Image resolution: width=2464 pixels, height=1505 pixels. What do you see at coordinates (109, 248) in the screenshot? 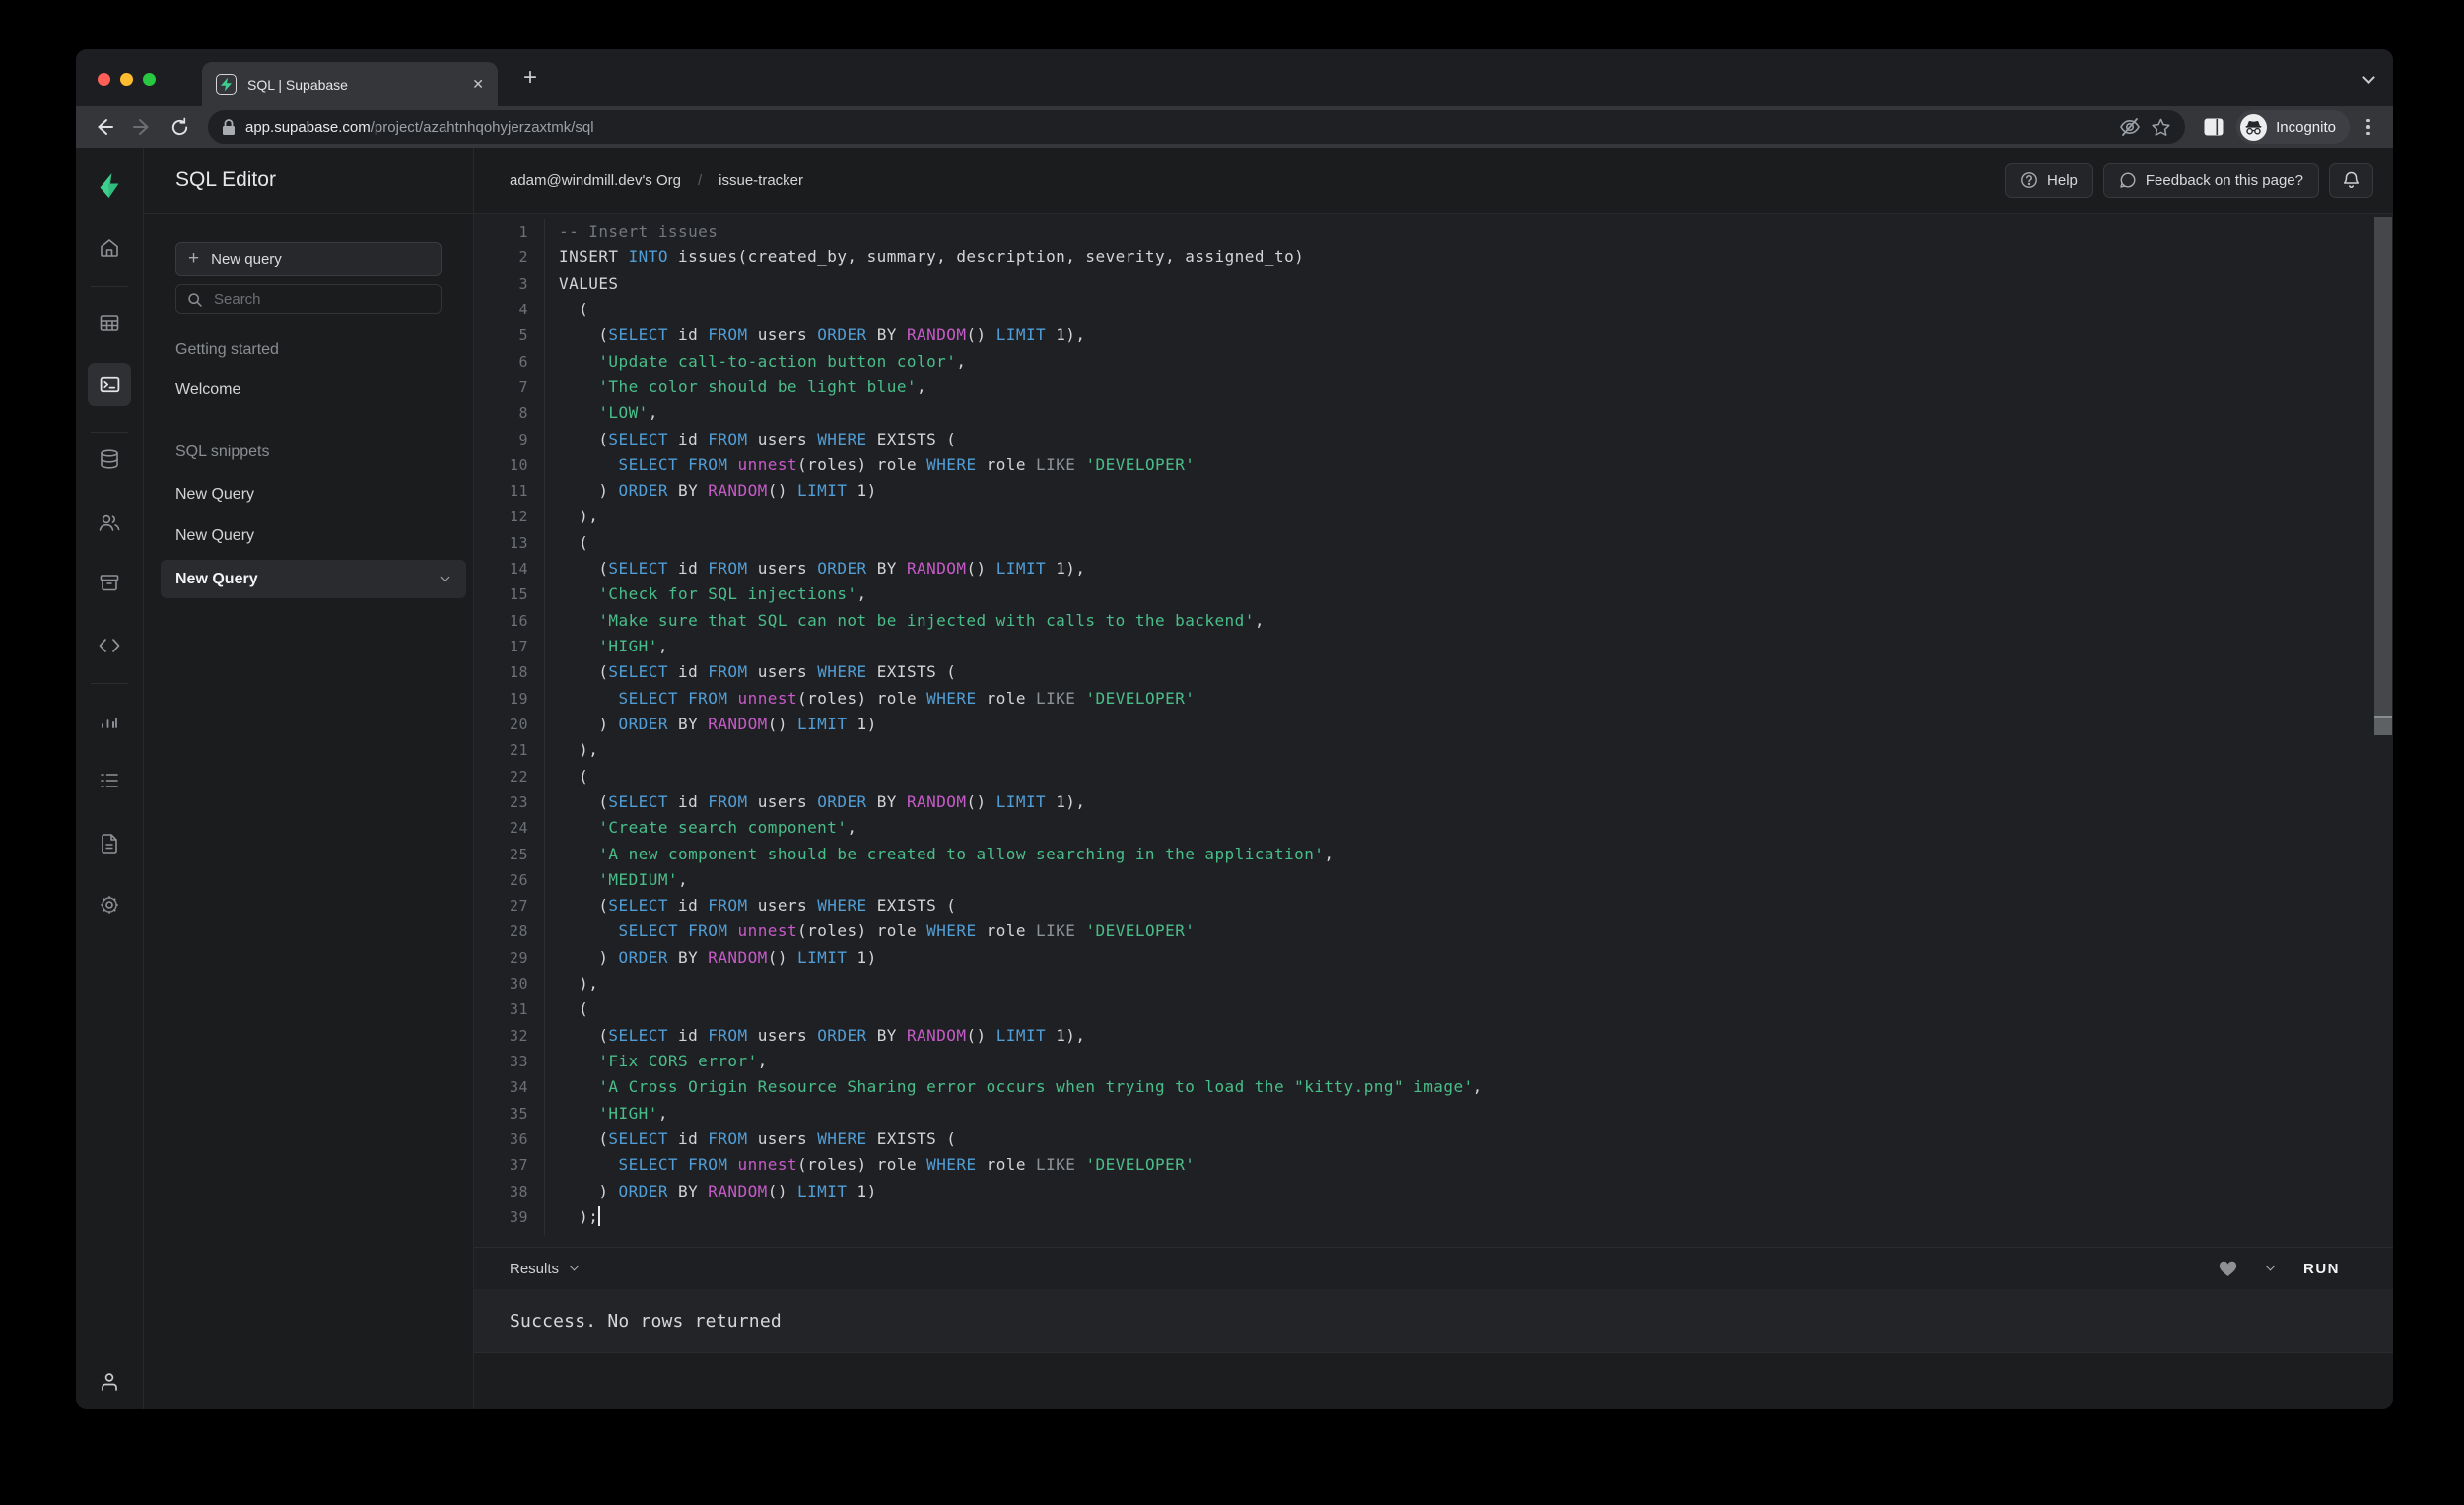
I see `home-icon` at bounding box center [109, 248].